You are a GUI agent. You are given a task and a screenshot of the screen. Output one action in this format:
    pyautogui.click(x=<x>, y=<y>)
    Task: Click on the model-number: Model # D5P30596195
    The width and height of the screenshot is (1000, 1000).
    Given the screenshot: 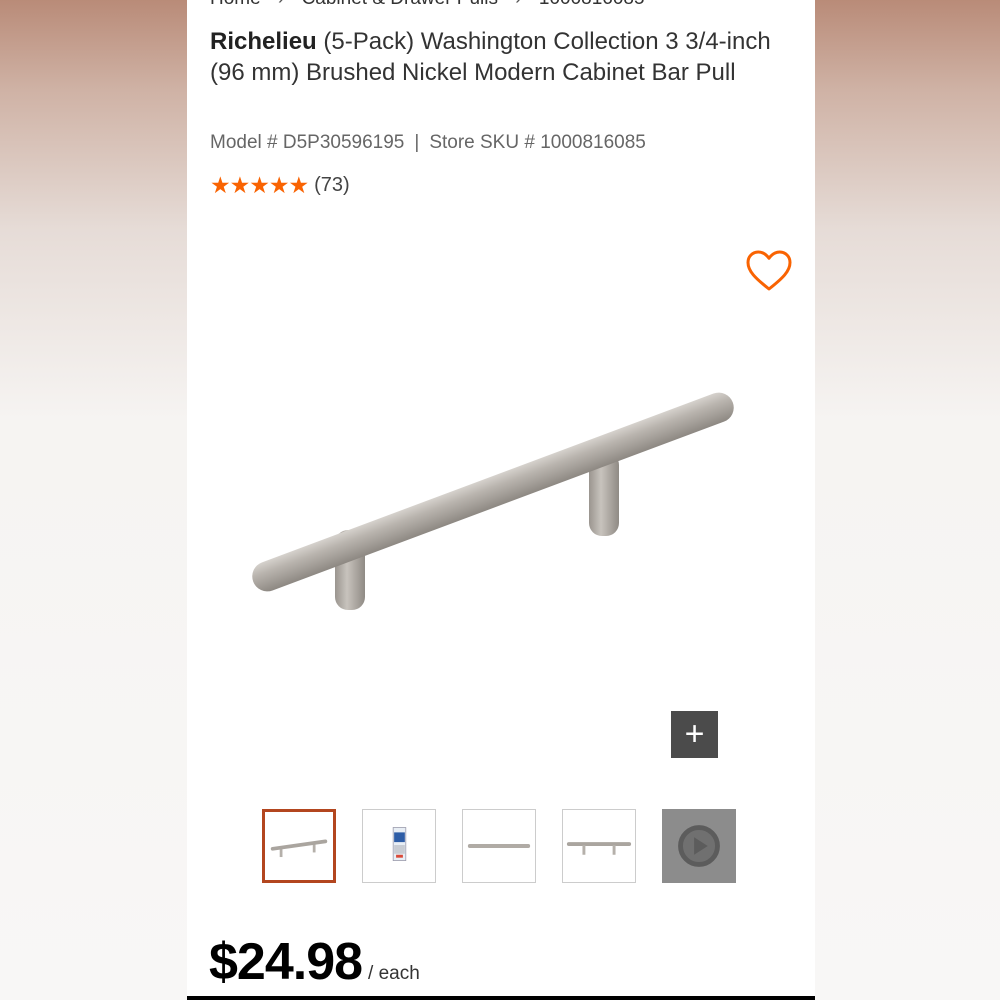 What is the action you would take?
    pyautogui.click(x=307, y=142)
    